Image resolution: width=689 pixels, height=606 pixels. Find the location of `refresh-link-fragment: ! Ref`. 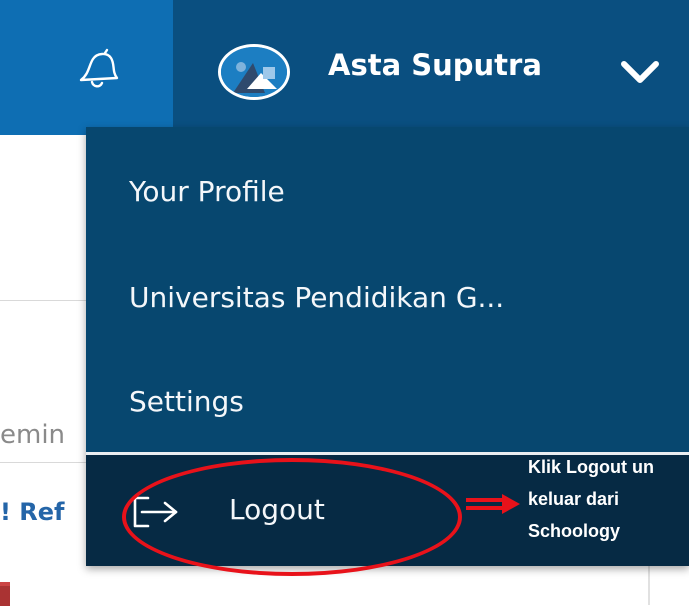

refresh-link-fragment: ! Ref is located at coordinates (32, 512).